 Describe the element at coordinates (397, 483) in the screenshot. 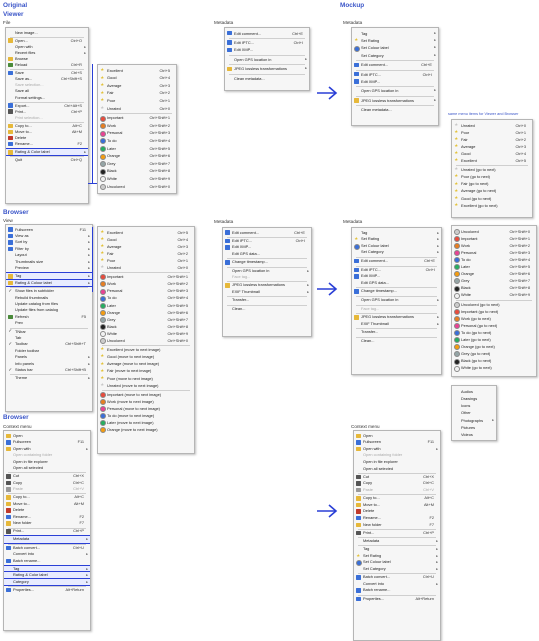

I see `menu-item-copy: Copy Ctrl+C` at that location.